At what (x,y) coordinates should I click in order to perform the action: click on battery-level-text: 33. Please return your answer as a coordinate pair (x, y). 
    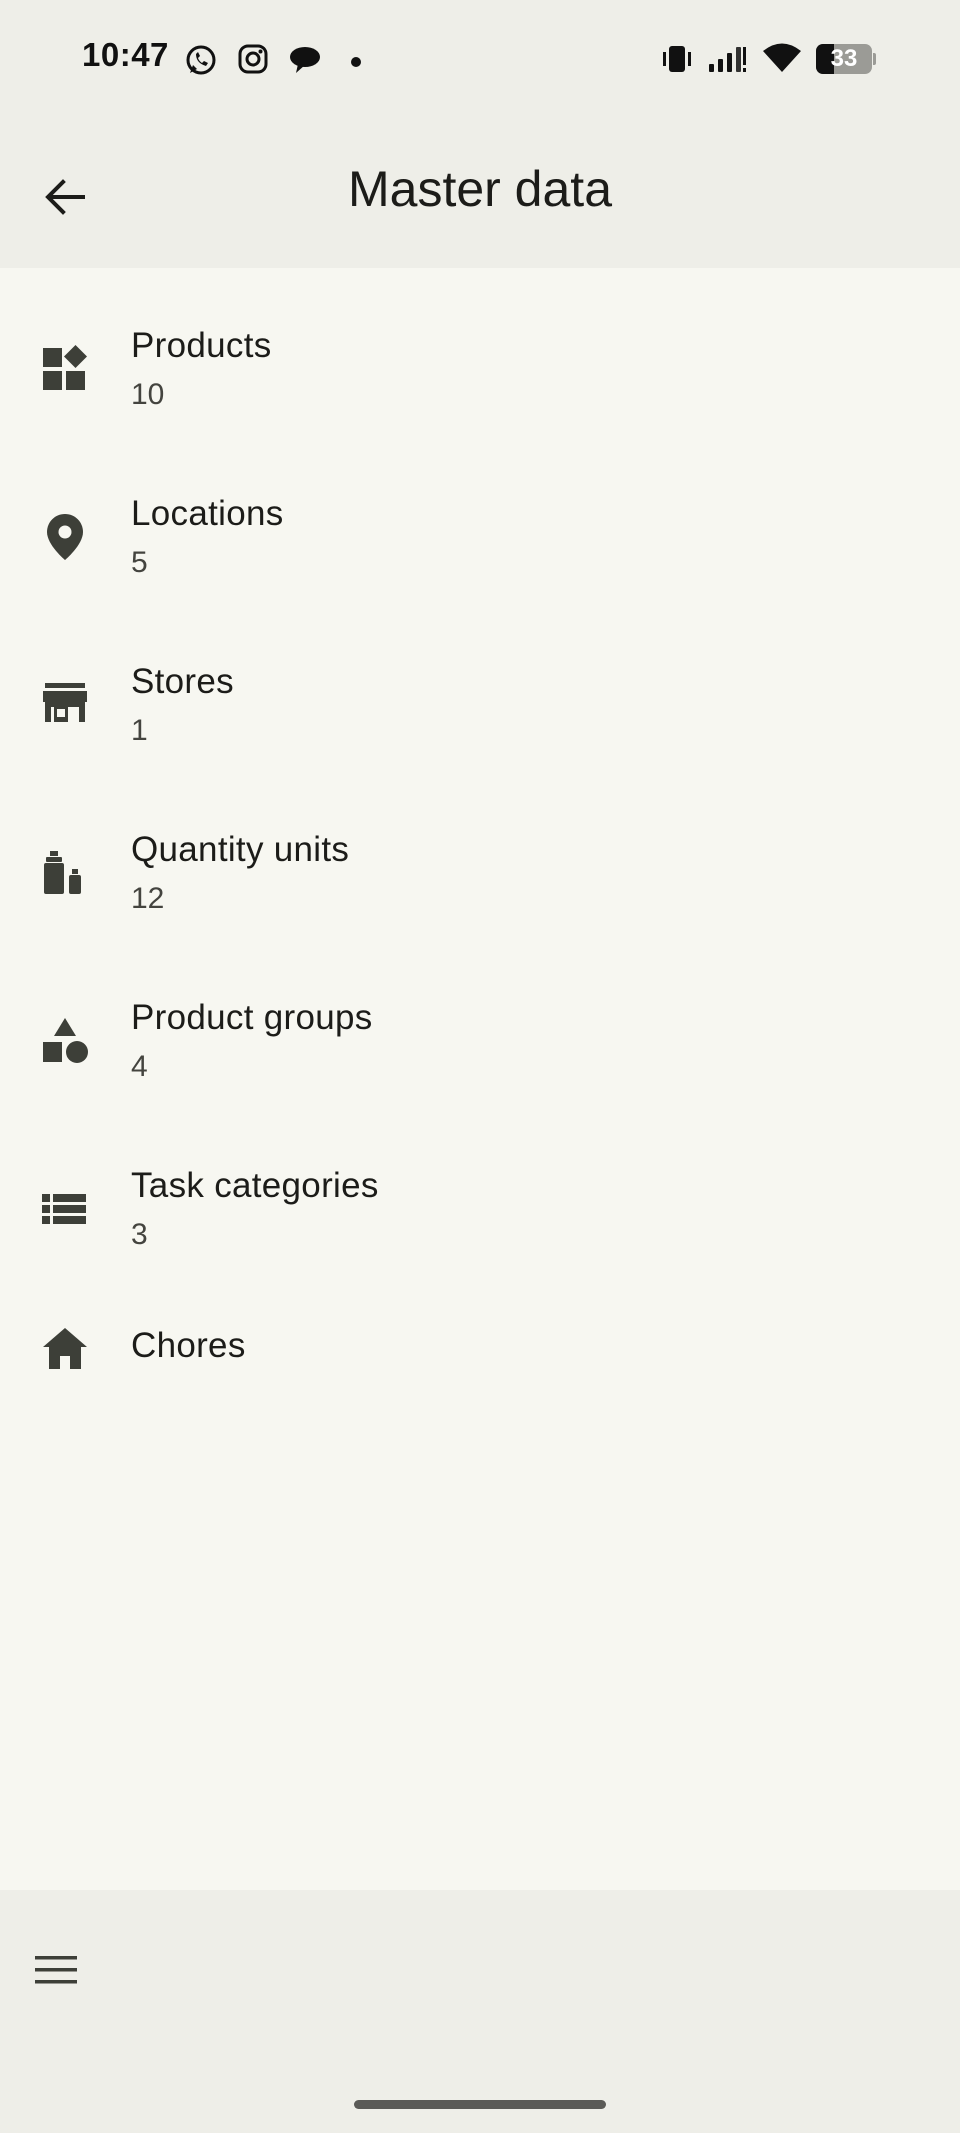
    Looking at the image, I should click on (844, 58).